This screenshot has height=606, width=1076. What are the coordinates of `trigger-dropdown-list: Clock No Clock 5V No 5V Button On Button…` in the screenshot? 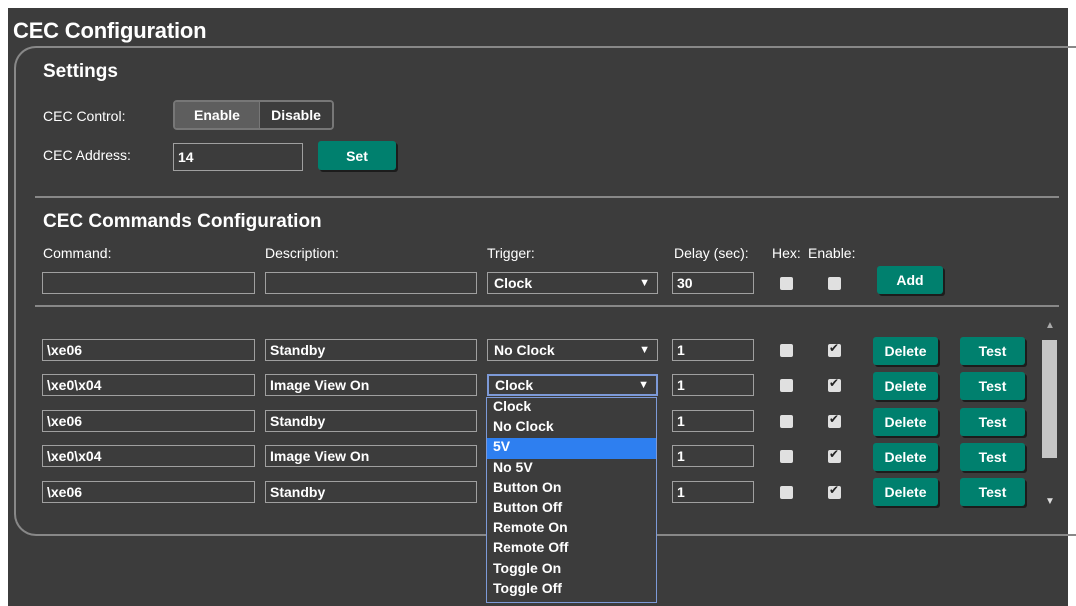 It's located at (571, 500).